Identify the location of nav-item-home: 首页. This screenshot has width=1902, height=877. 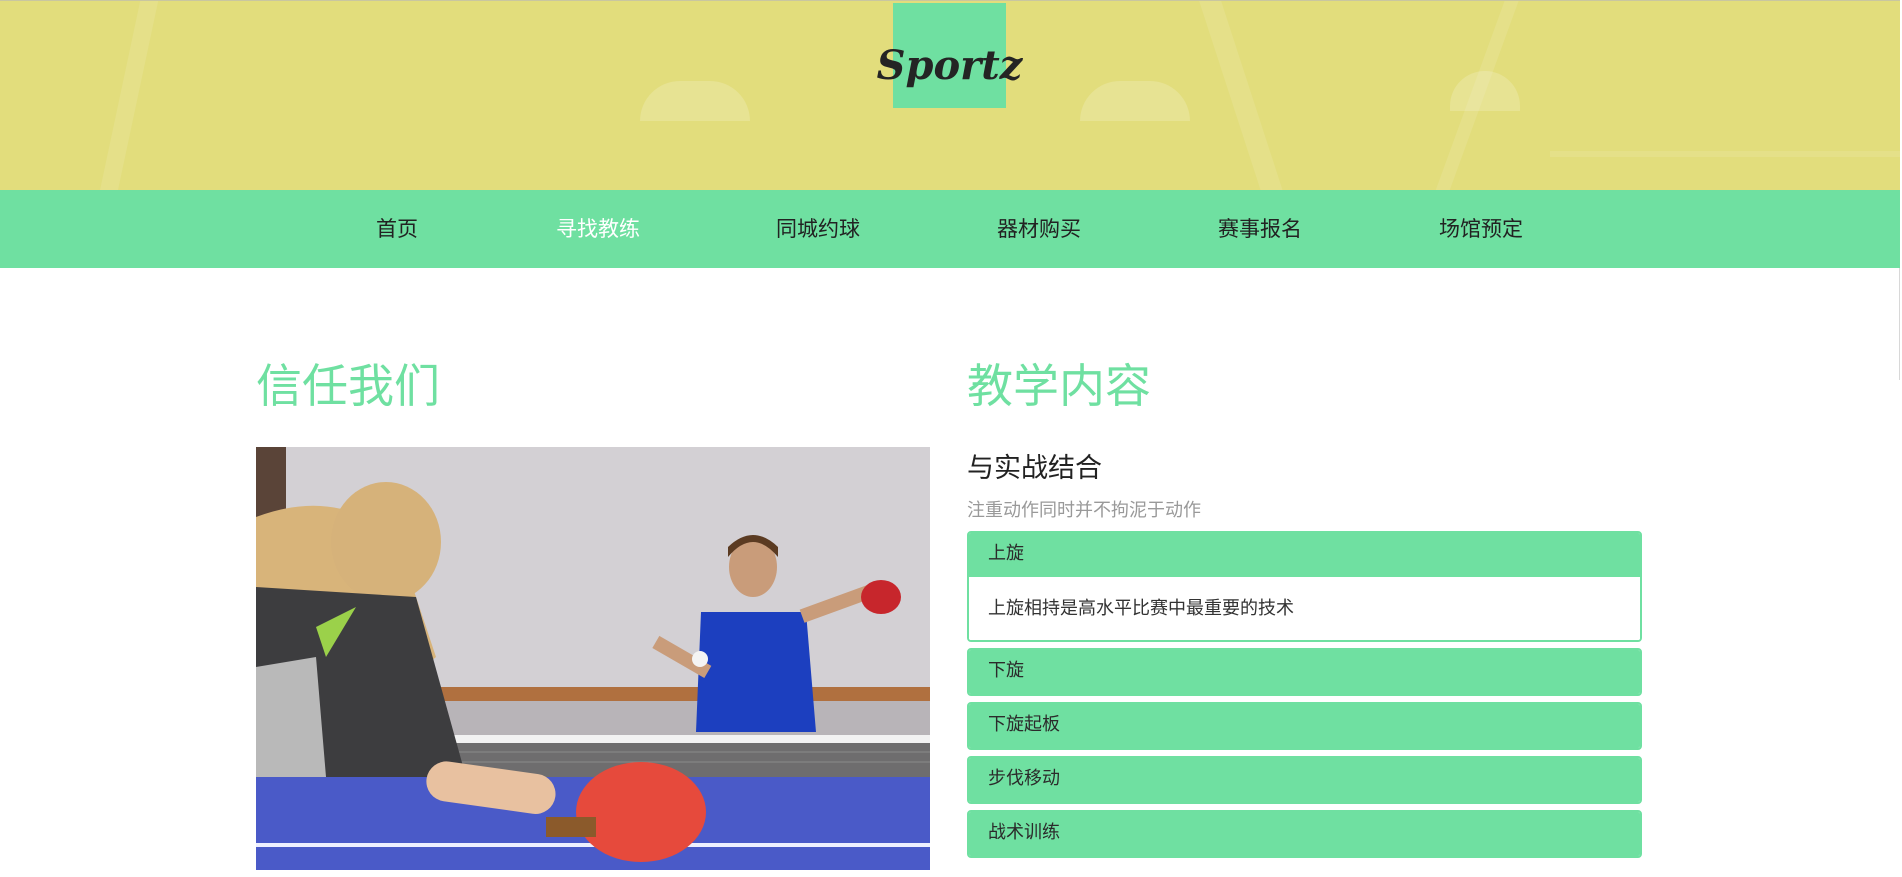
(397, 229).